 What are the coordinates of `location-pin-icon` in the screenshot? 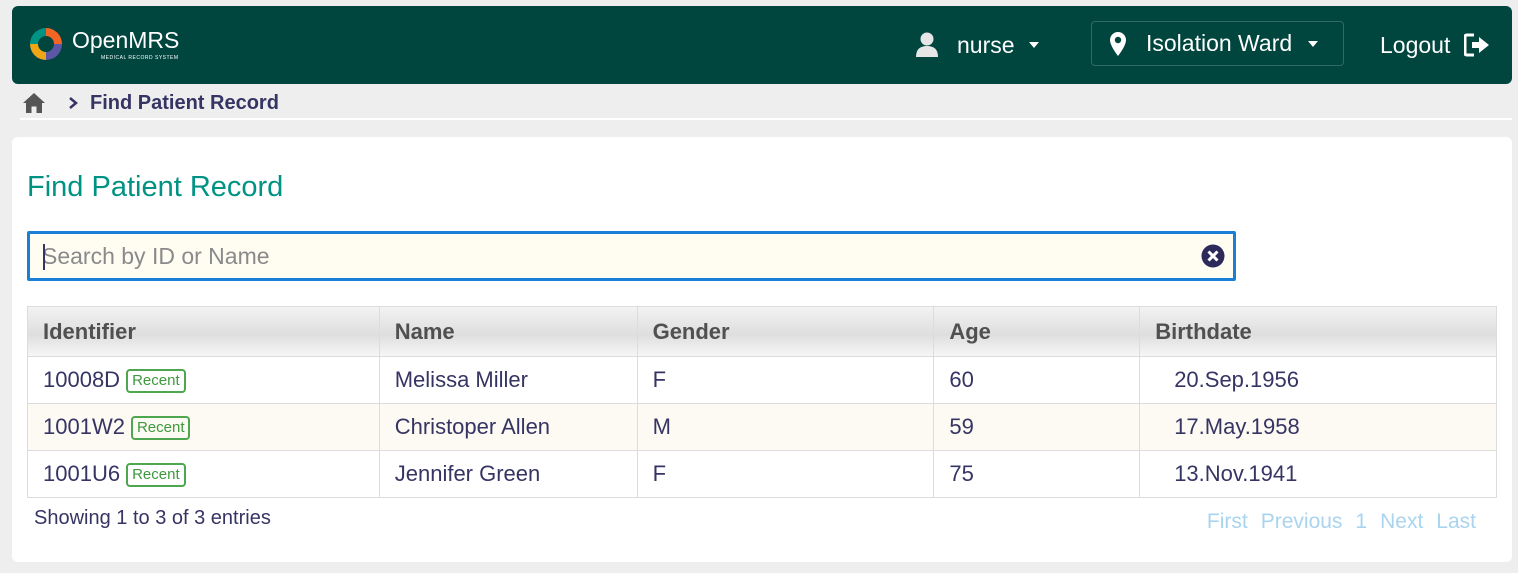 It's located at (1118, 43).